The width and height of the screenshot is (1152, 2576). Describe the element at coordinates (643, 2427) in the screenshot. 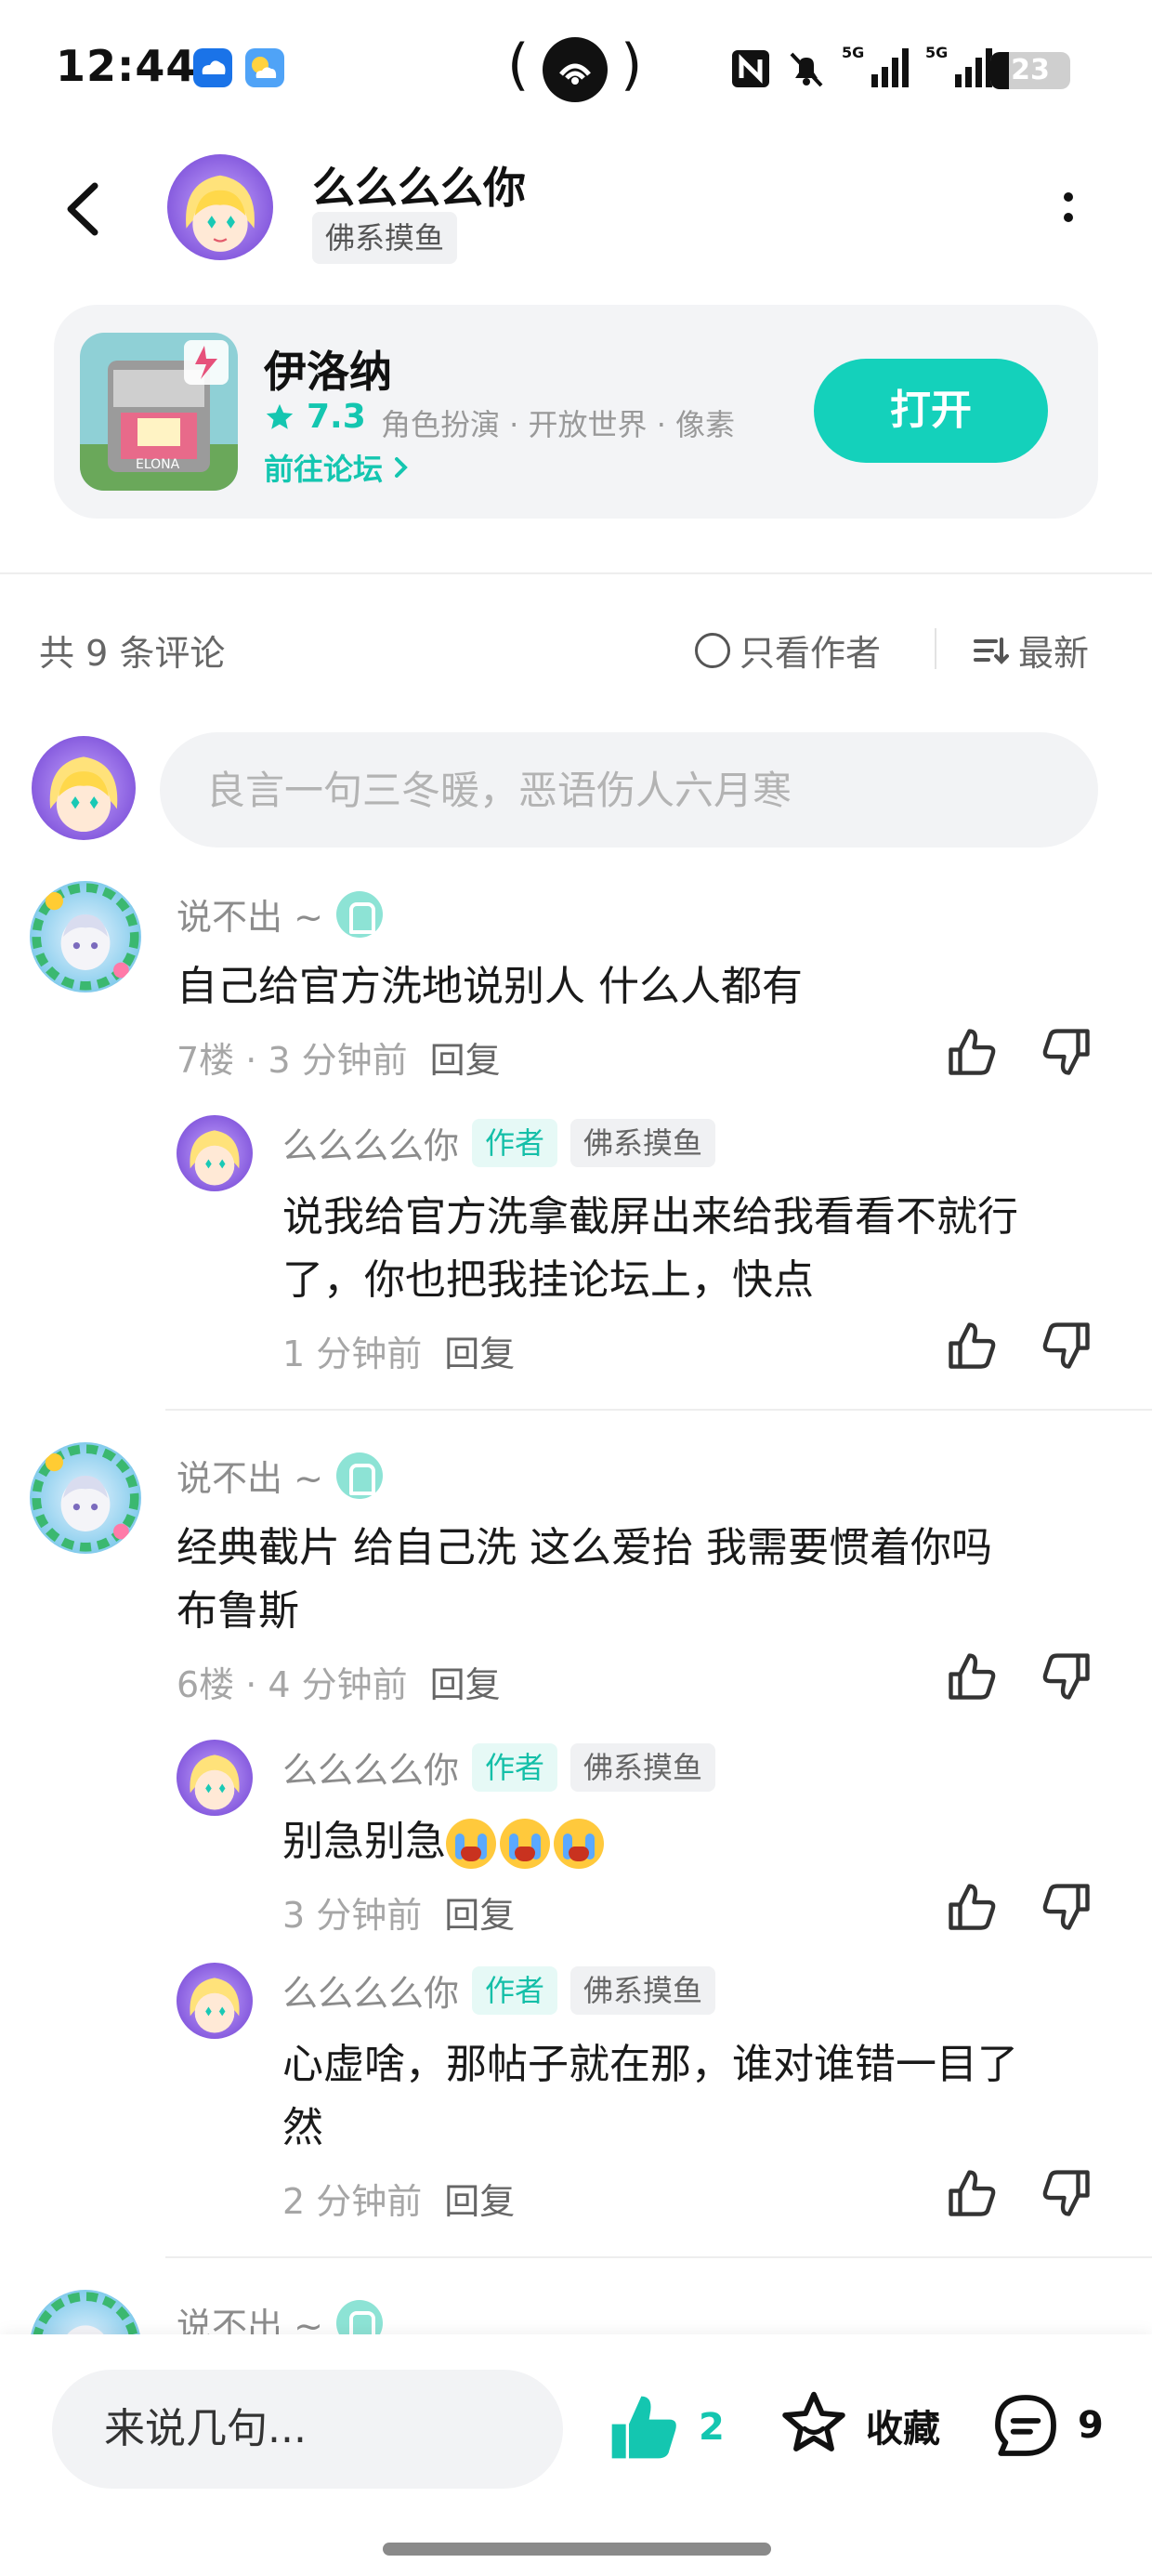

I see `thumbs-up-filled-icon` at that location.